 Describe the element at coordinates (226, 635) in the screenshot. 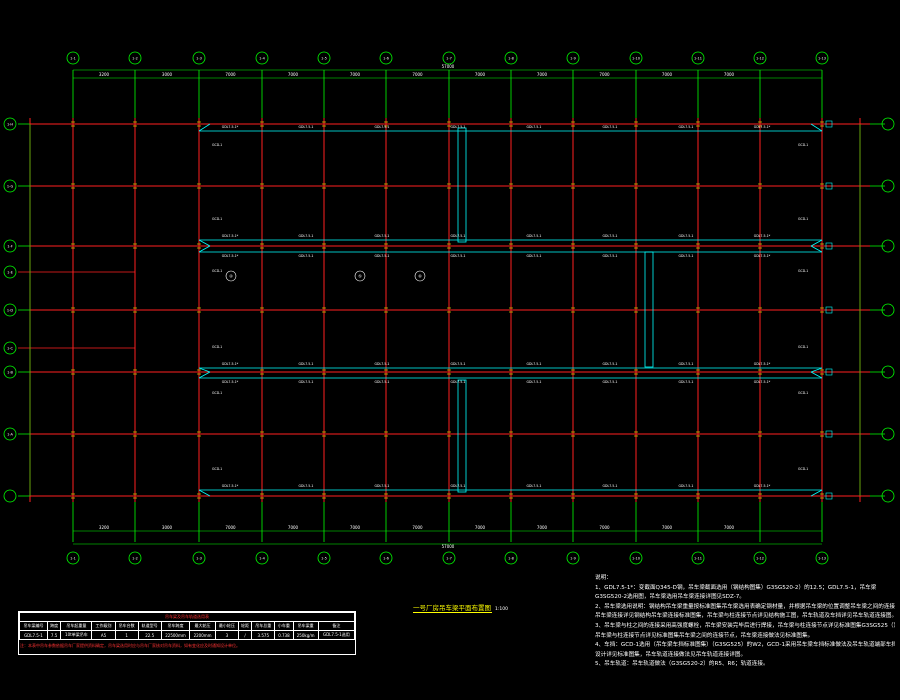

I see `table-cell: 3` at that location.